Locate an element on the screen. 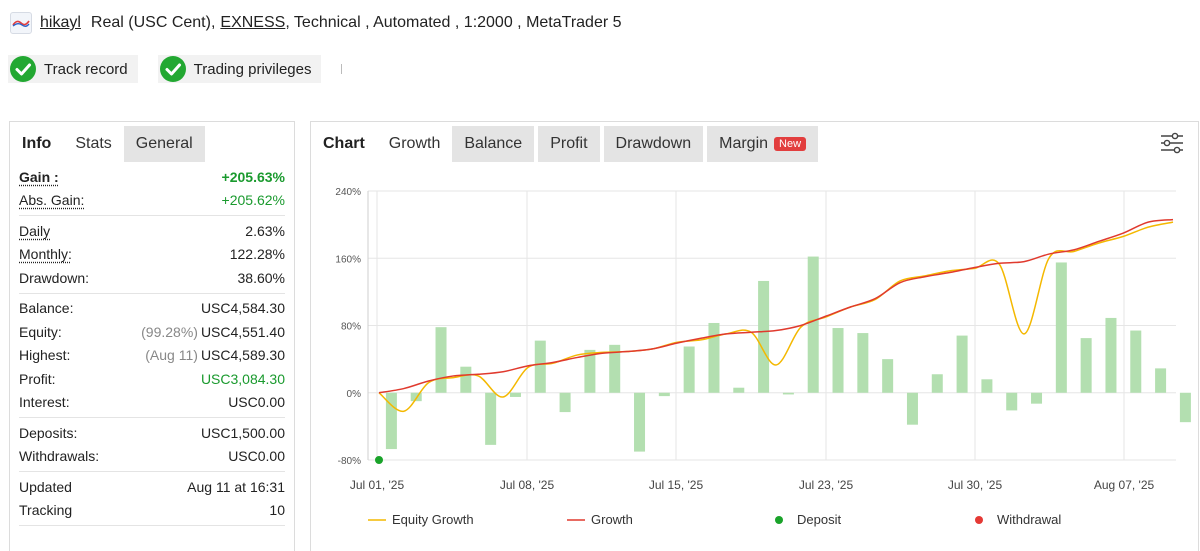 The image size is (1200, 551). tab-balance: Balance is located at coordinates (493, 144).